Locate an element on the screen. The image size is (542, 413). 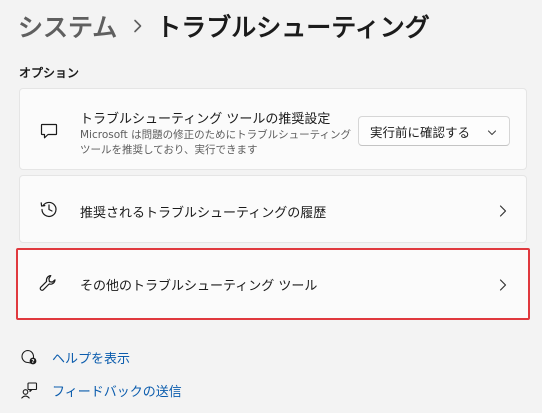
recommended-settings-dropdown: 実行前に確認する is located at coordinates (434, 131).